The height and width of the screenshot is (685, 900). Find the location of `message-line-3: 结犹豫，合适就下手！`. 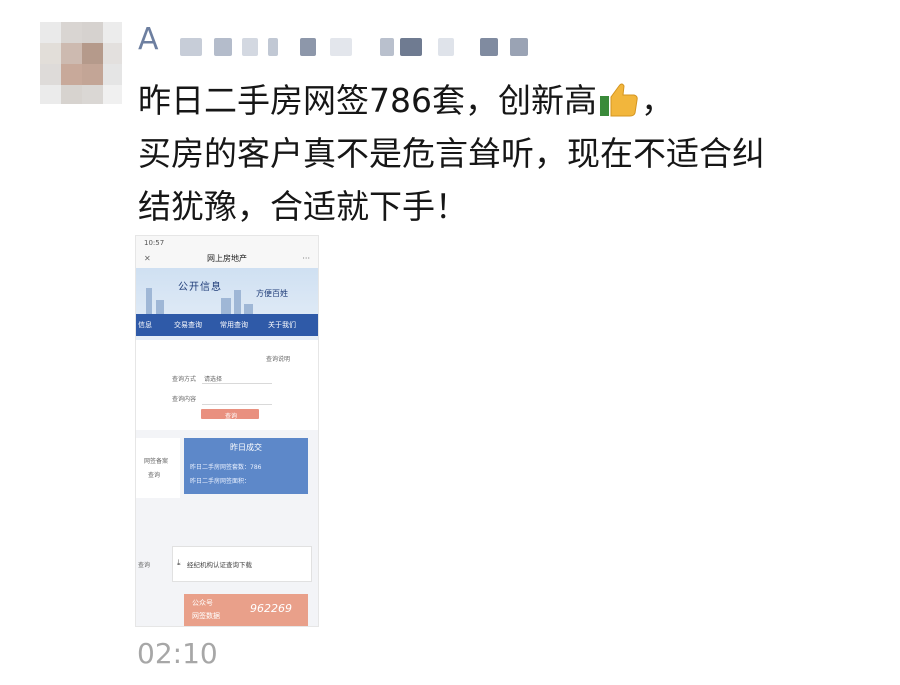

message-line-3: 结犹豫，合适就下手！ is located at coordinates (303, 206).